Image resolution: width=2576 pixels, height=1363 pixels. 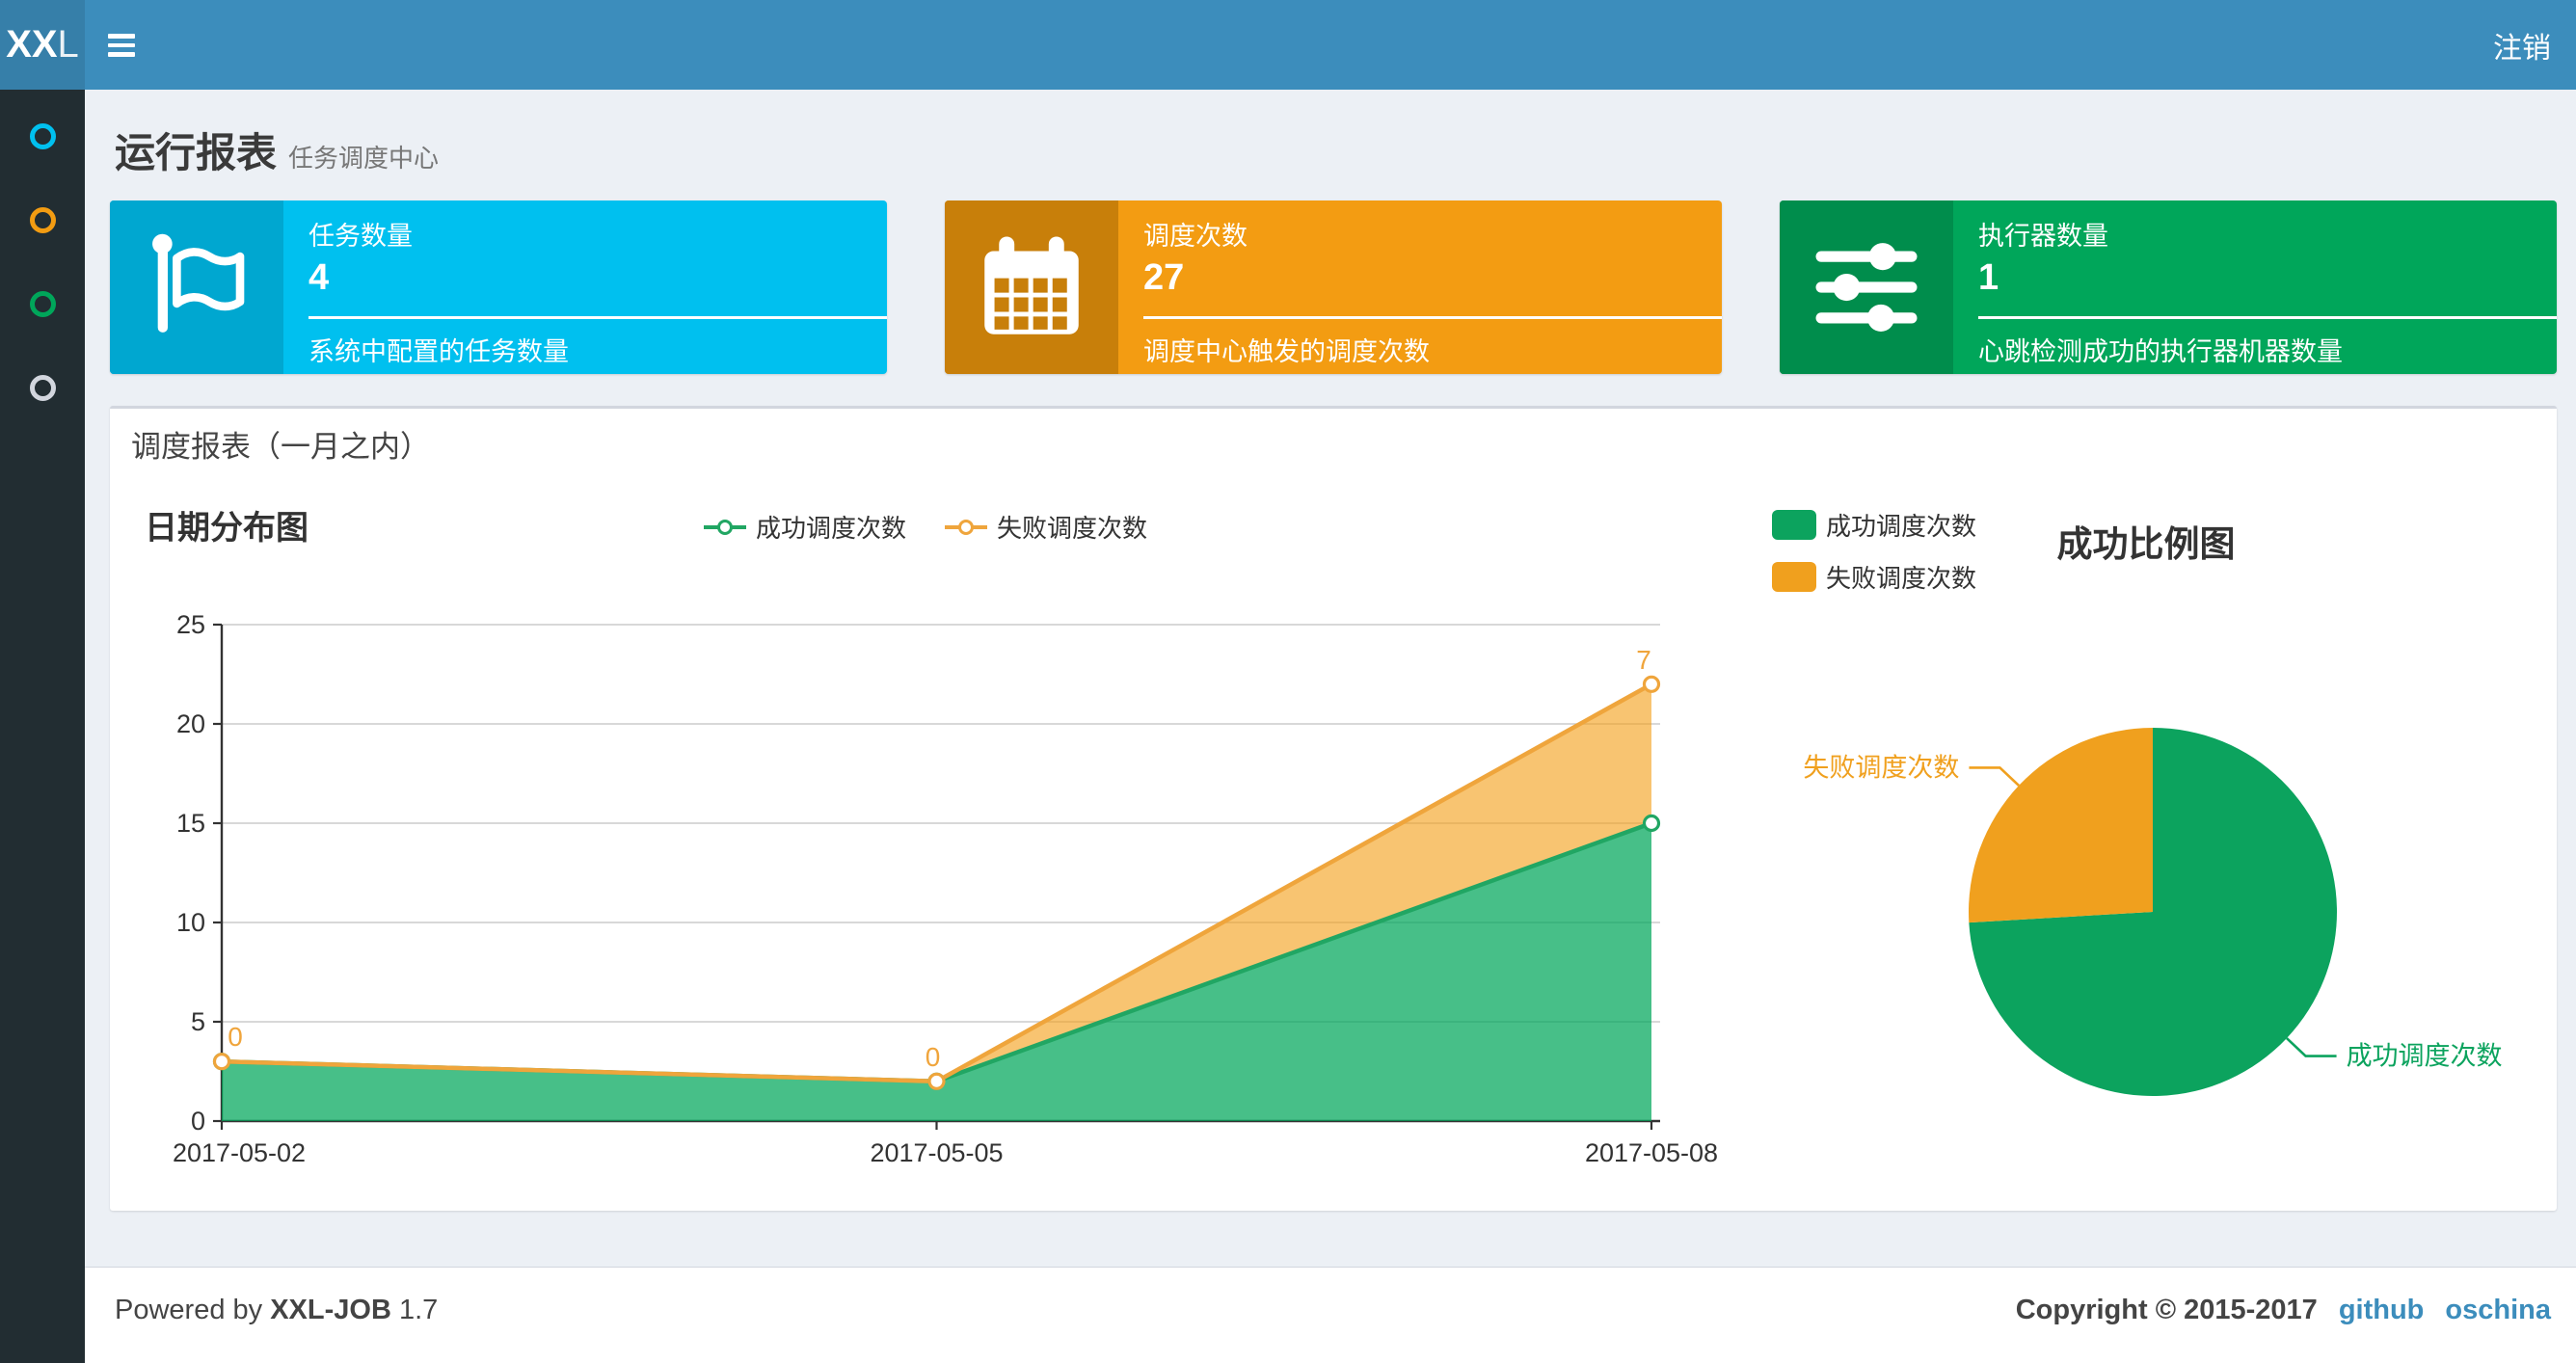 What do you see at coordinates (2425, 1056) in the screenshot?
I see `svg-text: 成功调度次数` at bounding box center [2425, 1056].